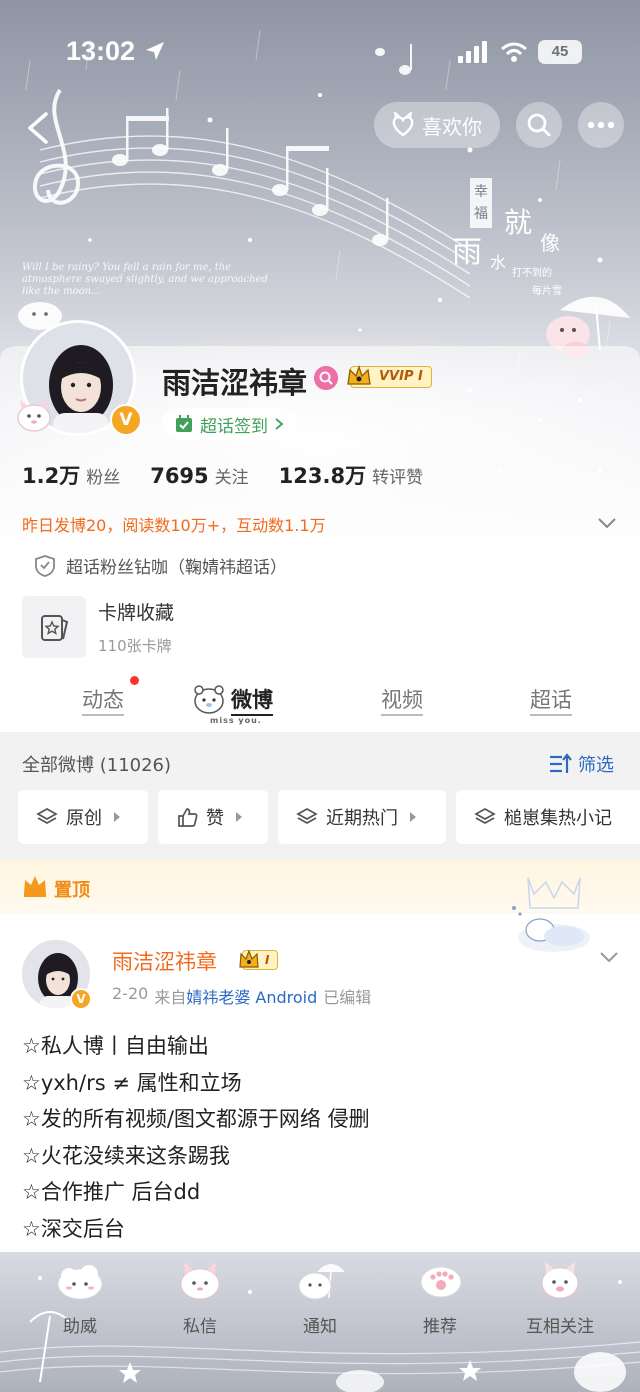  Describe the element at coordinates (441, 1282) in the screenshot. I see `paw-bubble-icon` at that location.